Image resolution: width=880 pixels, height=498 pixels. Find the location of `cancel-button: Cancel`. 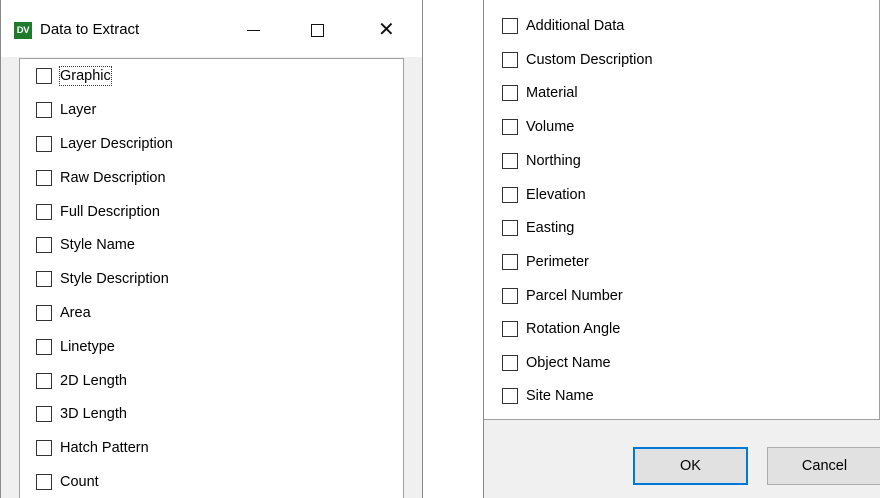

cancel-button: Cancel is located at coordinates (823, 466).